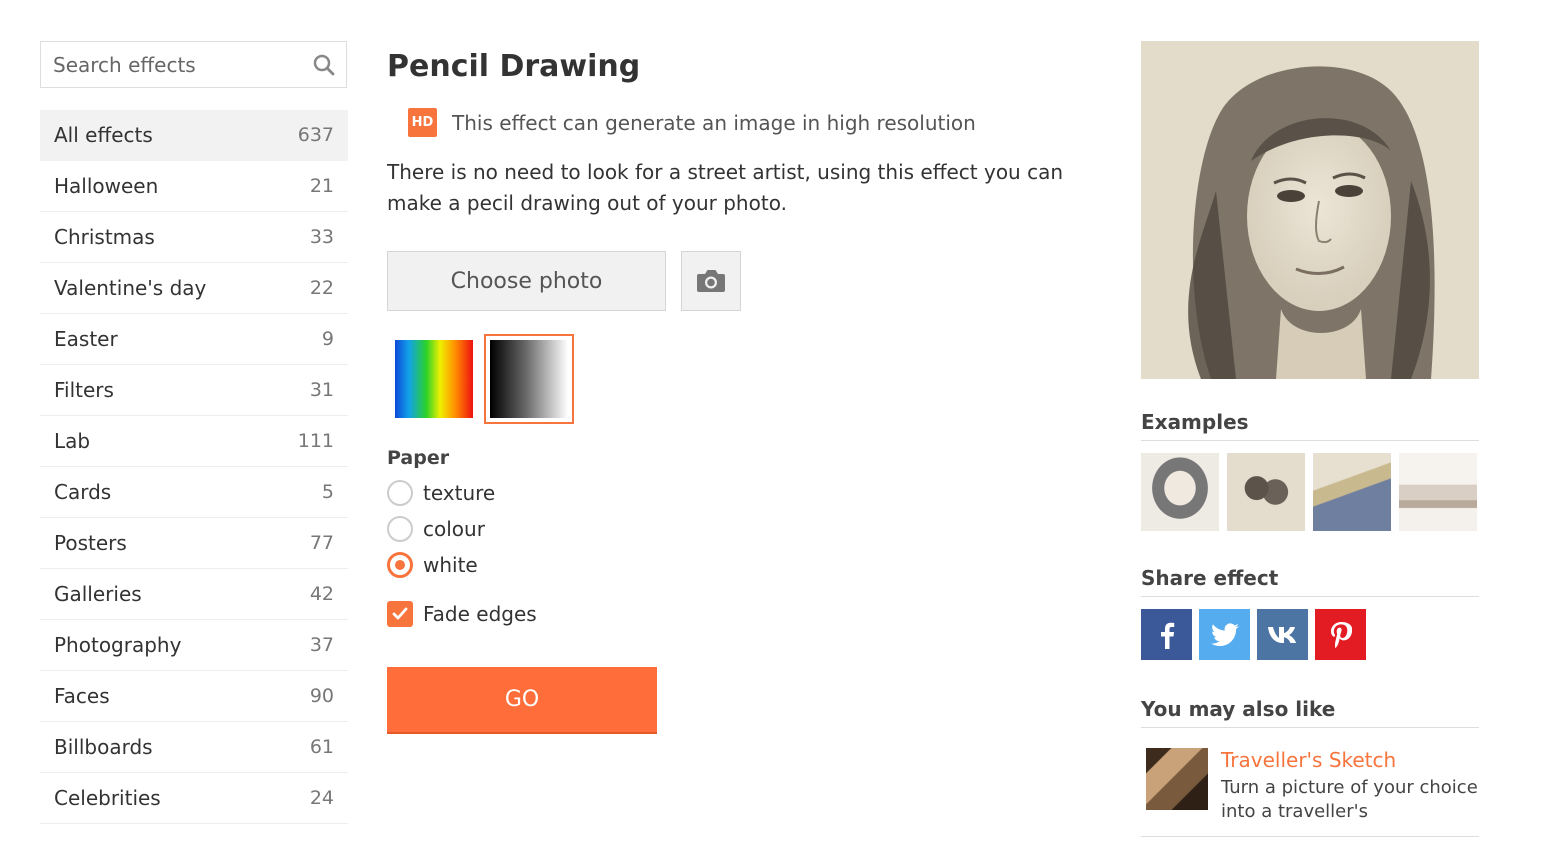  I want to click on examples-list, so click(1310, 492).